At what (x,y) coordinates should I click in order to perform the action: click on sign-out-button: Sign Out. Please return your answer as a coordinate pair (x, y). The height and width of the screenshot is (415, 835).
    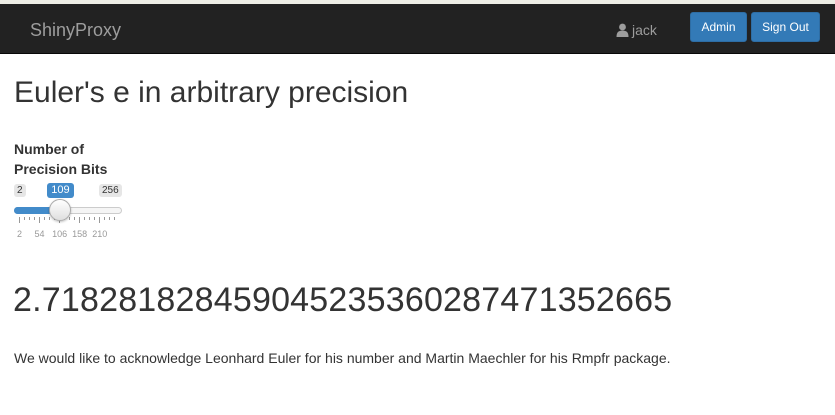
    Looking at the image, I should click on (785, 27).